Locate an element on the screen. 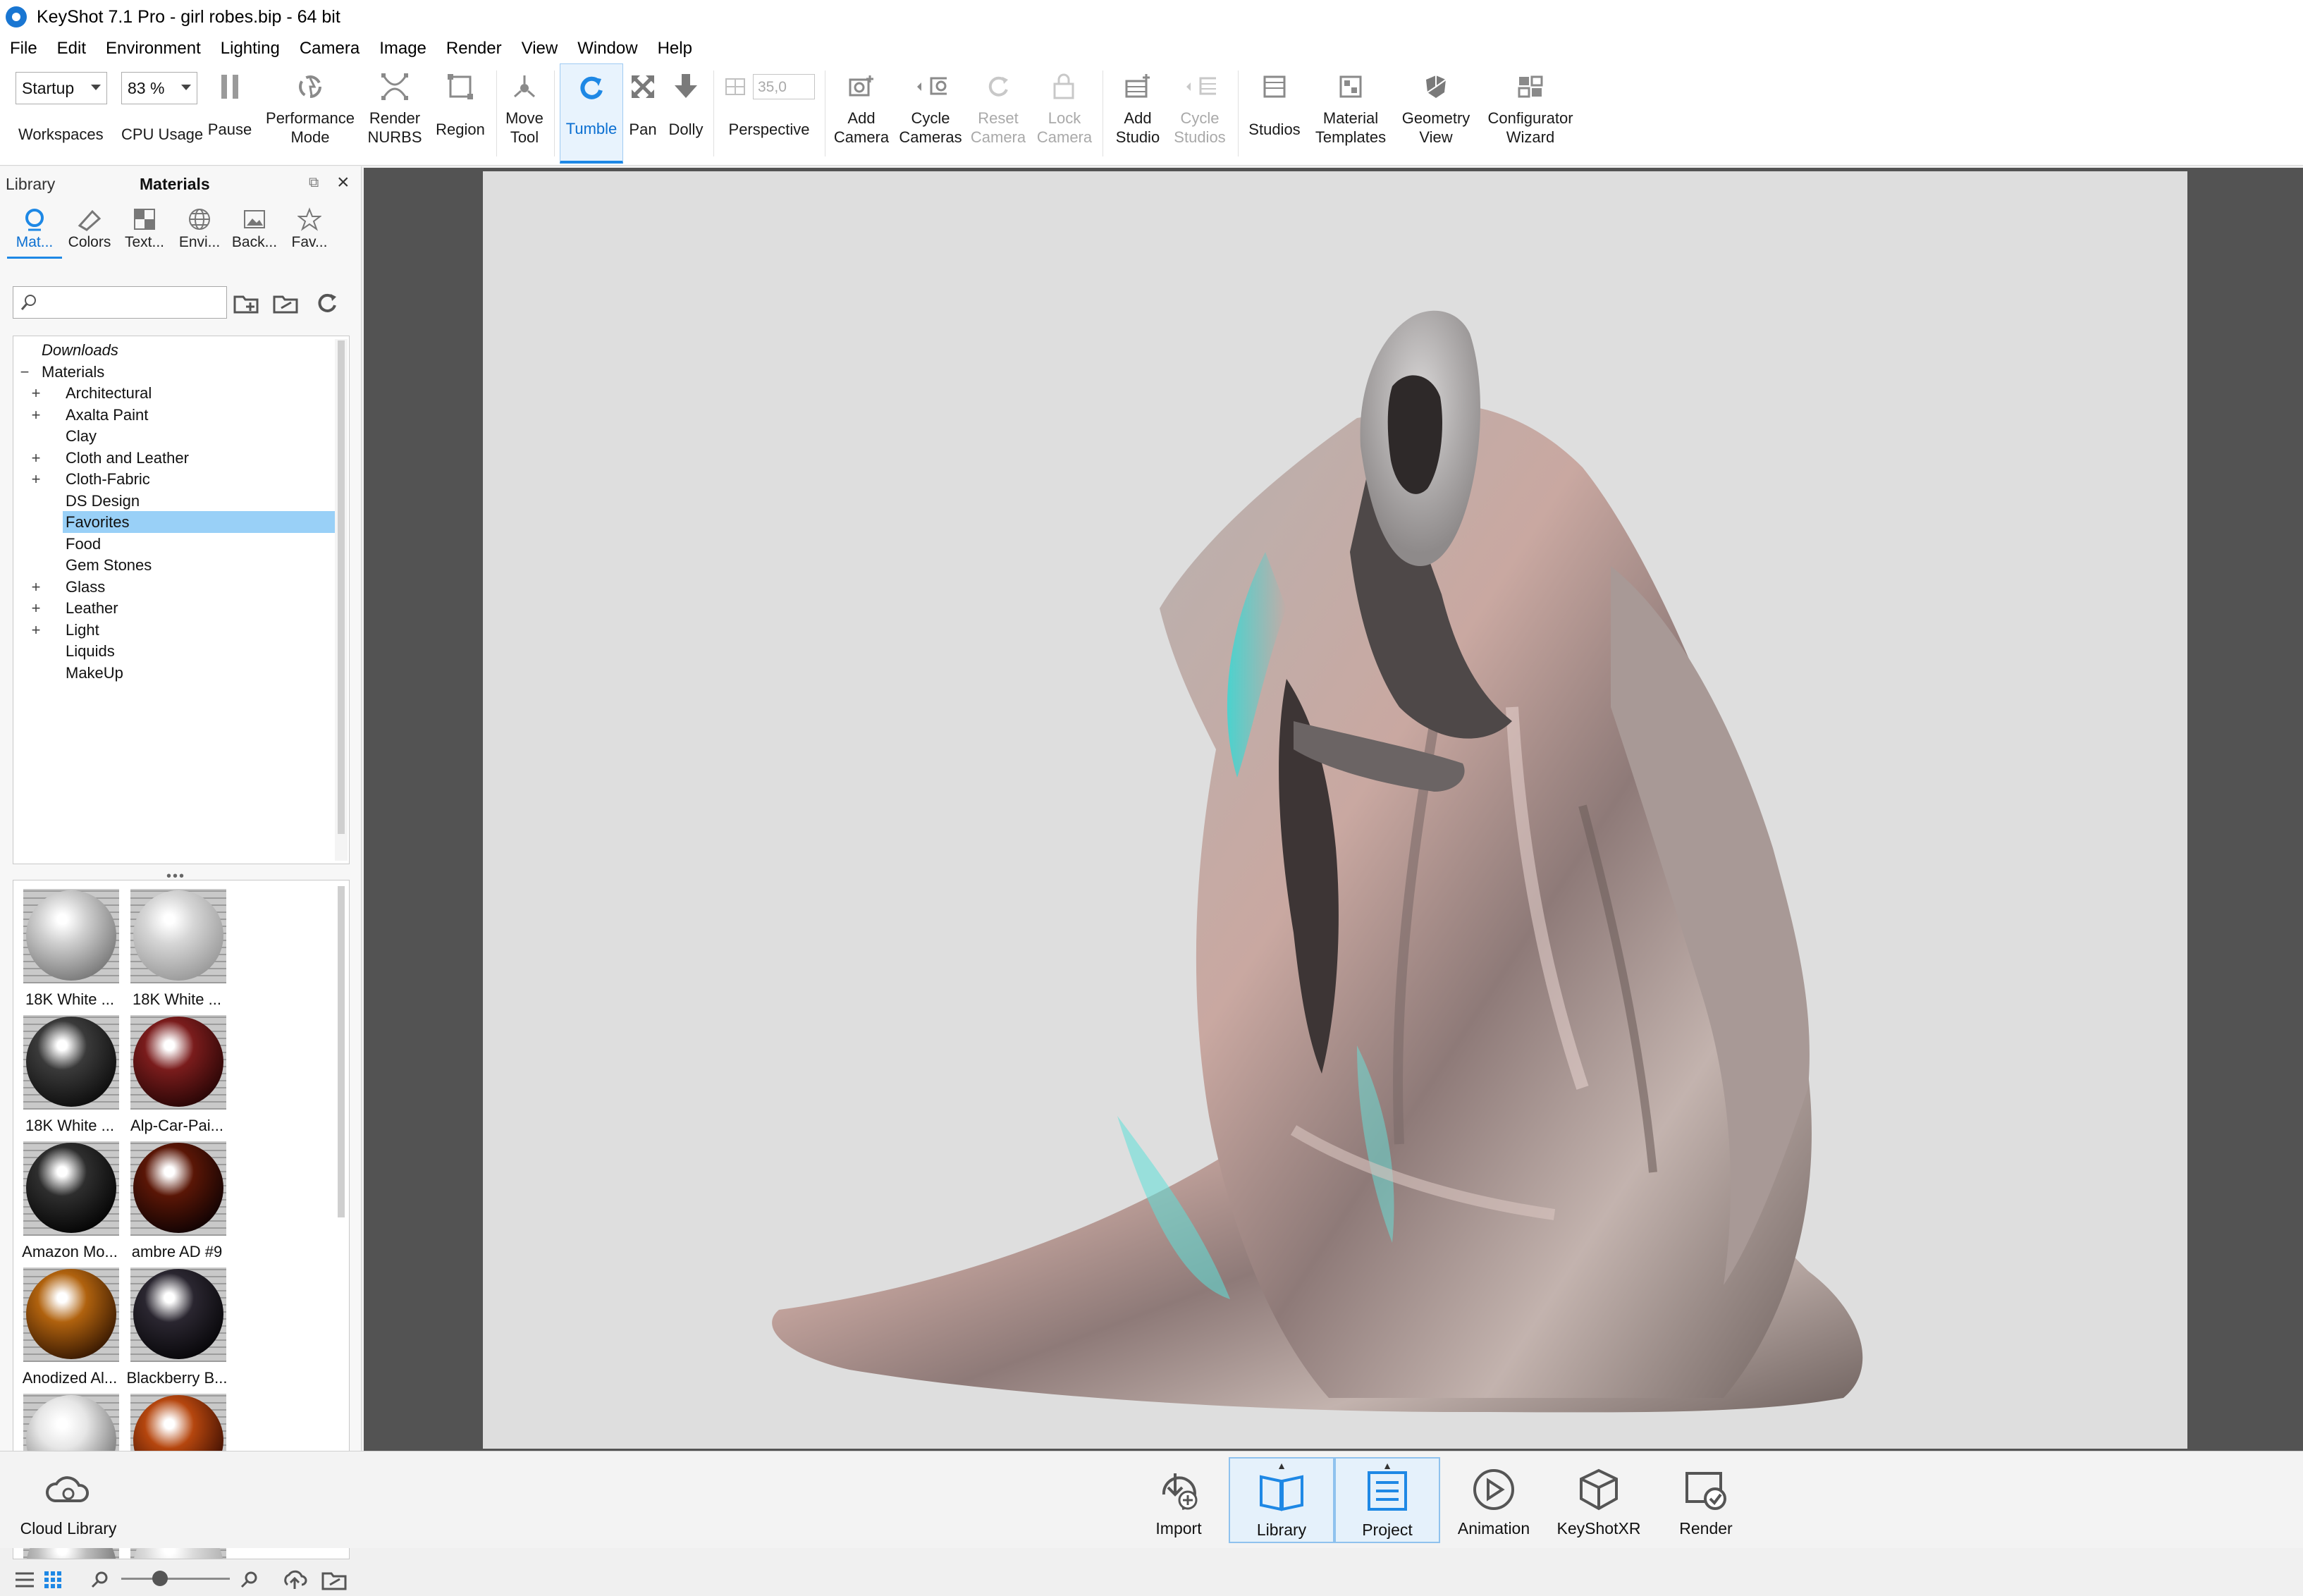  tree-item-architectural: + Architectural is located at coordinates (169, 393).